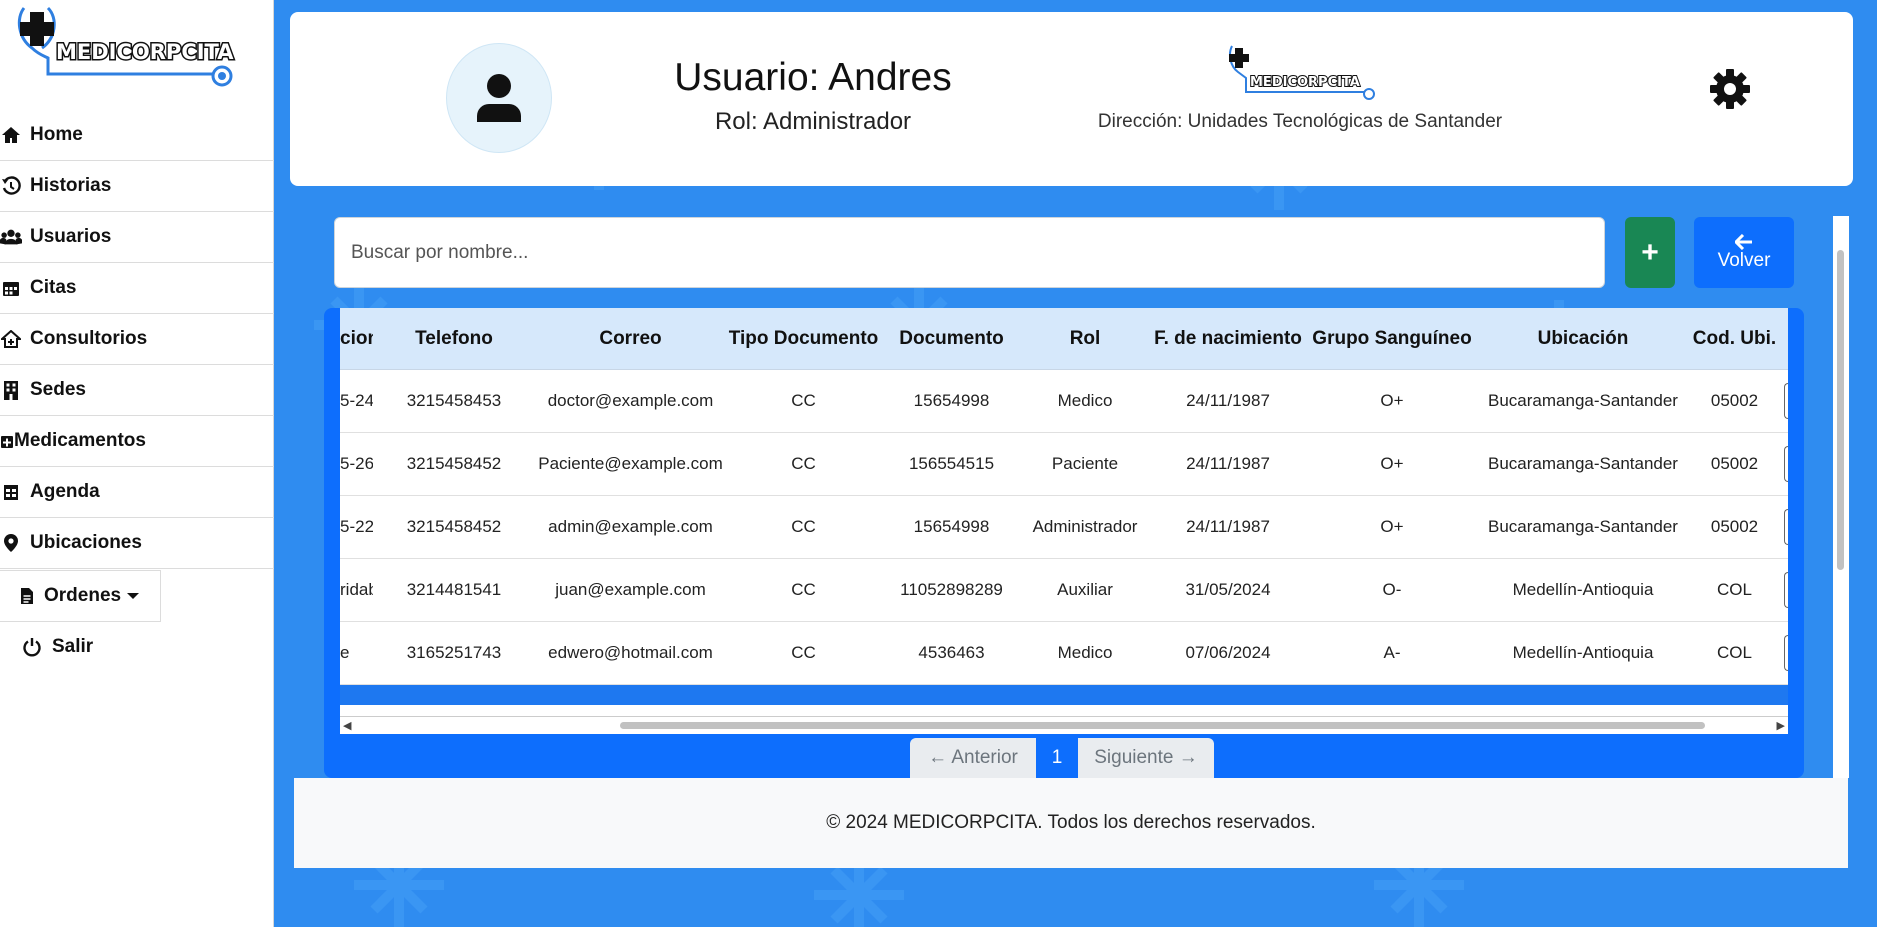 This screenshot has width=1877, height=927. What do you see at coordinates (1085, 338) in the screenshot?
I see `col-header: Rol` at bounding box center [1085, 338].